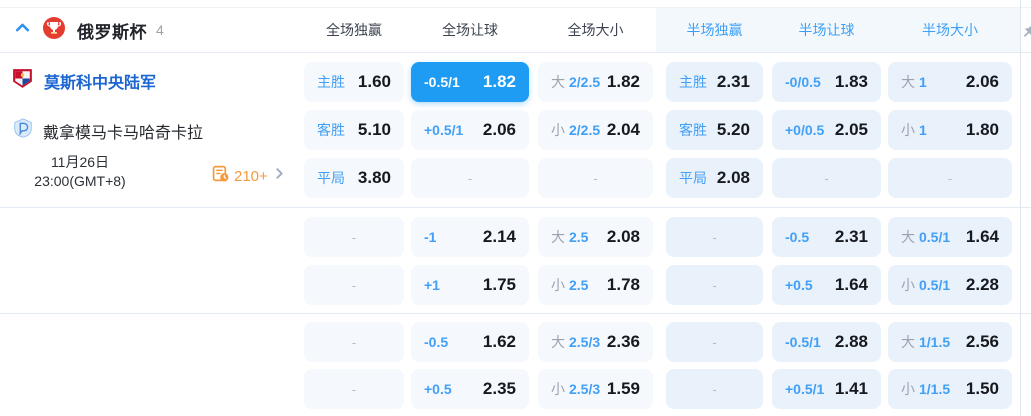  Describe the element at coordinates (436, 342) in the screenshot. I see `handicap-line: -0.5` at that location.